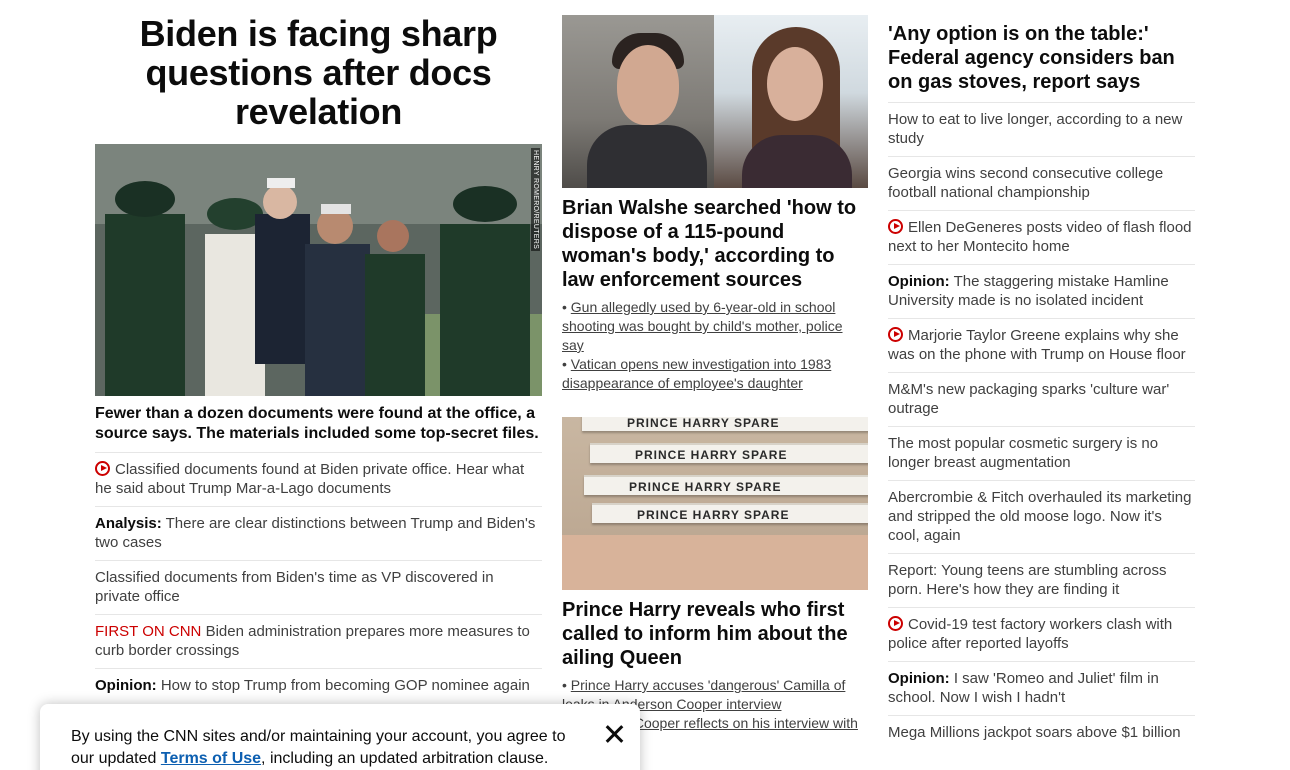 The height and width of the screenshot is (770, 1290). What do you see at coordinates (128, 523) in the screenshot?
I see `headline-label: Analysis:` at bounding box center [128, 523].